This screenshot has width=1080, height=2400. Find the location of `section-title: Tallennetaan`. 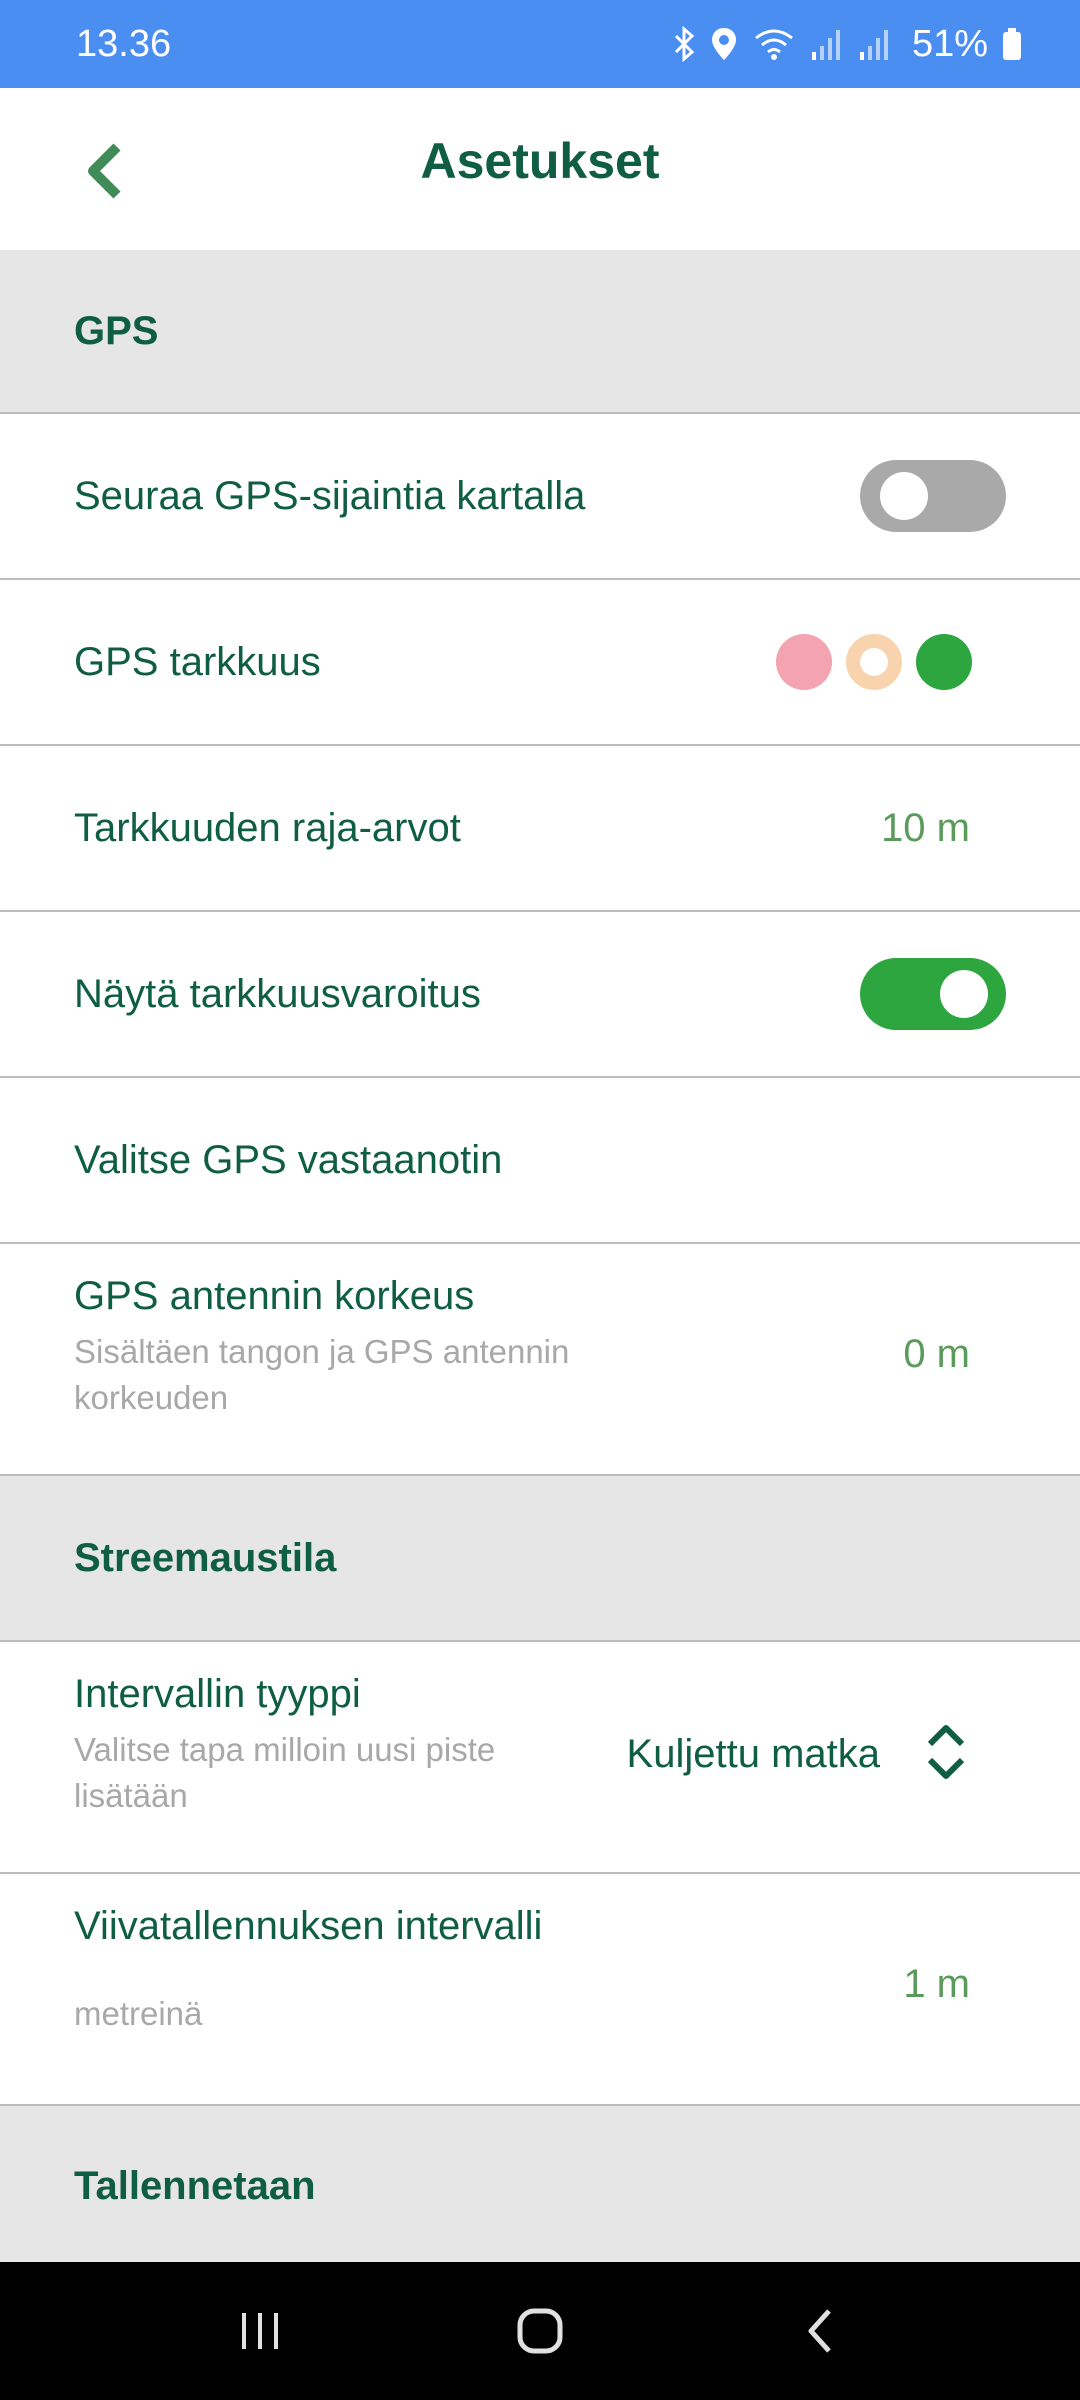

section-title: Tallennetaan is located at coordinates (195, 2185).